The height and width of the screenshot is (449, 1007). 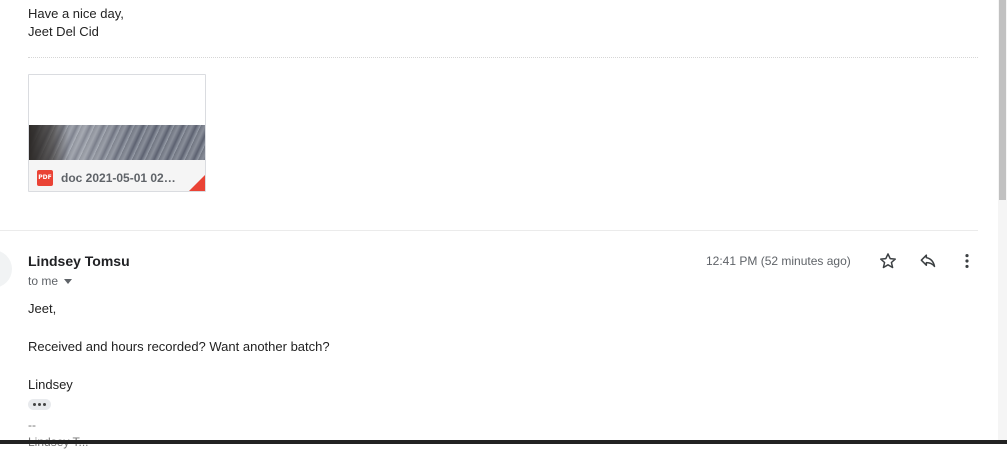 I want to click on show-trimmed-content-button, so click(x=39, y=404).